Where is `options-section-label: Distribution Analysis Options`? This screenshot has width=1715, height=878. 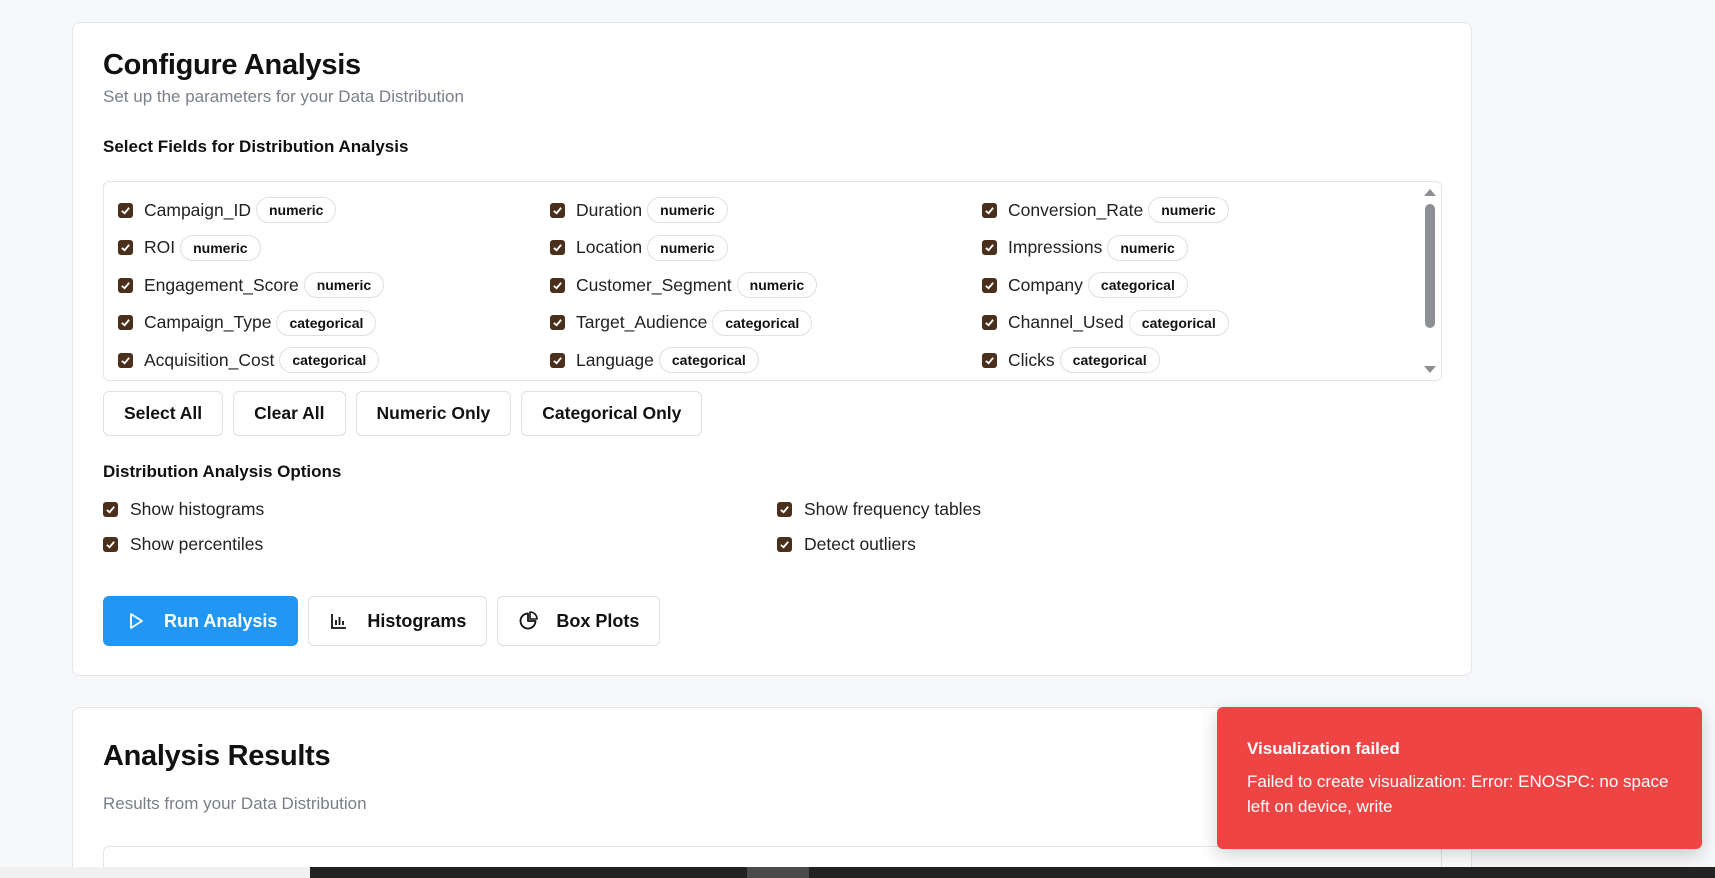 options-section-label: Distribution Analysis Options is located at coordinates (222, 471).